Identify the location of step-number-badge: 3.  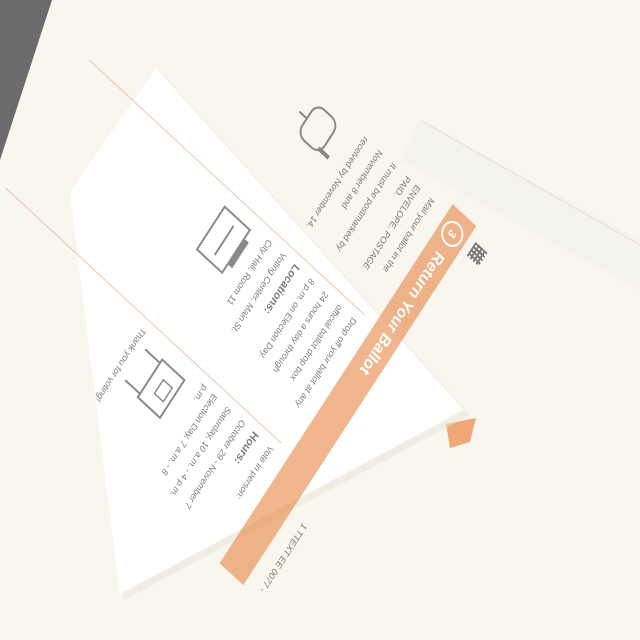
(452, 234).